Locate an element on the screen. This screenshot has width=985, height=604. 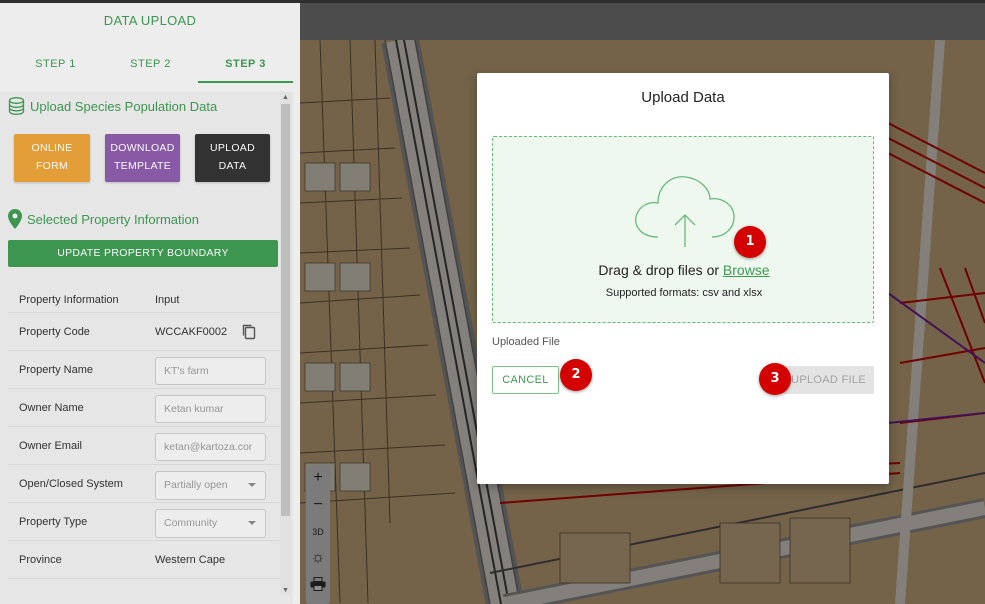
supported-formats: Supported formats: csv and xlsx is located at coordinates (684, 293).